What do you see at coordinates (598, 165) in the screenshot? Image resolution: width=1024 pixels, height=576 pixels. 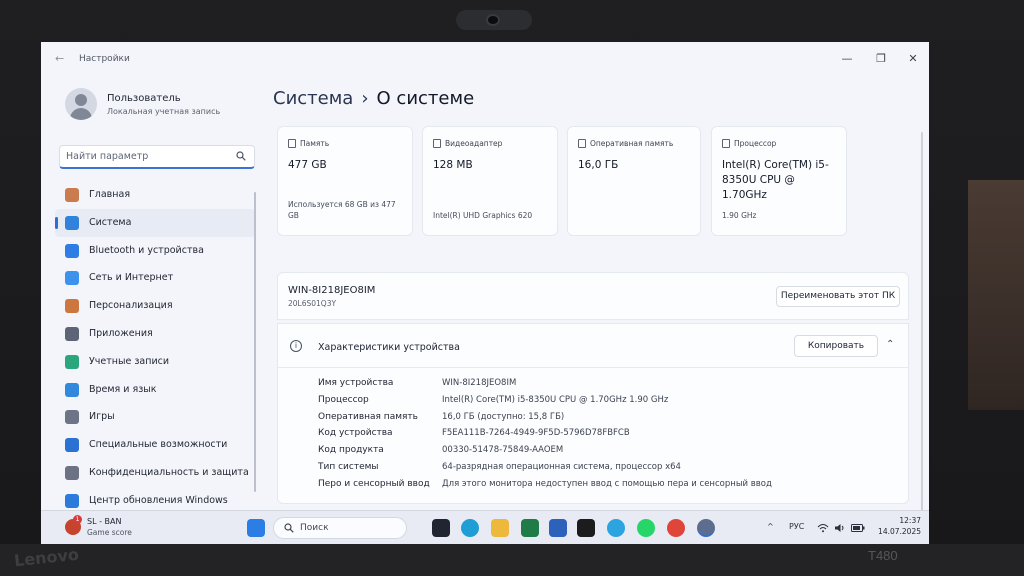 I see `card-value: 16,0 ГБ` at bounding box center [598, 165].